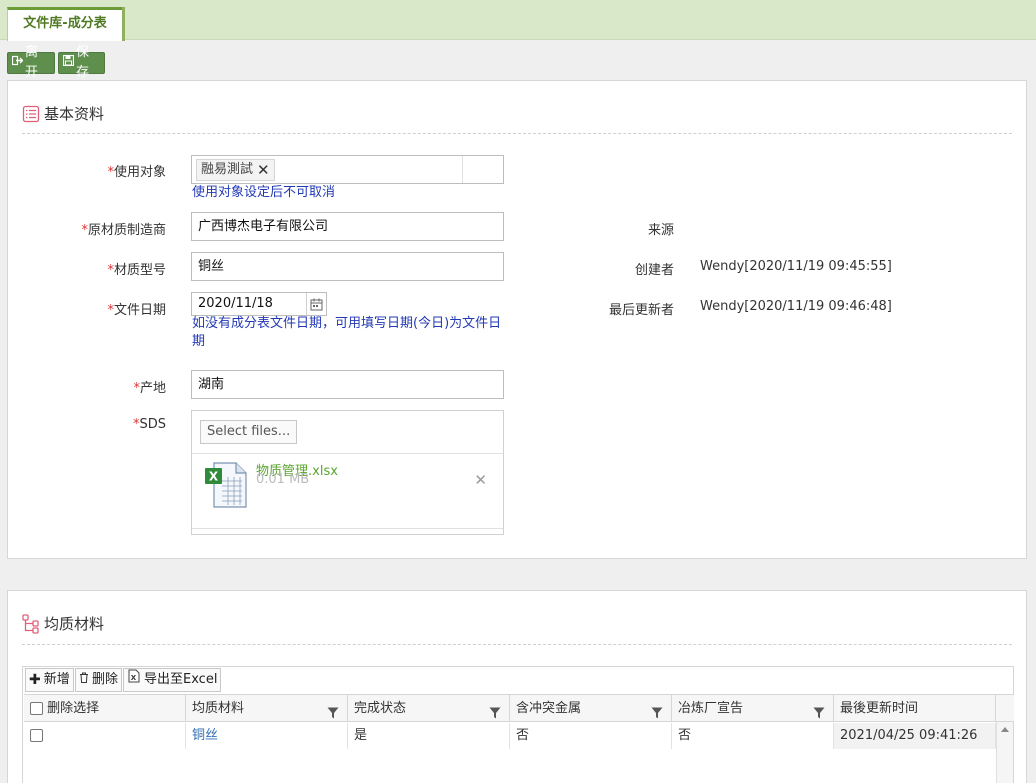 This screenshot has width=1036, height=783. Describe the element at coordinates (235, 170) in the screenshot. I see `target-chip: 融易測試 ✕` at that location.